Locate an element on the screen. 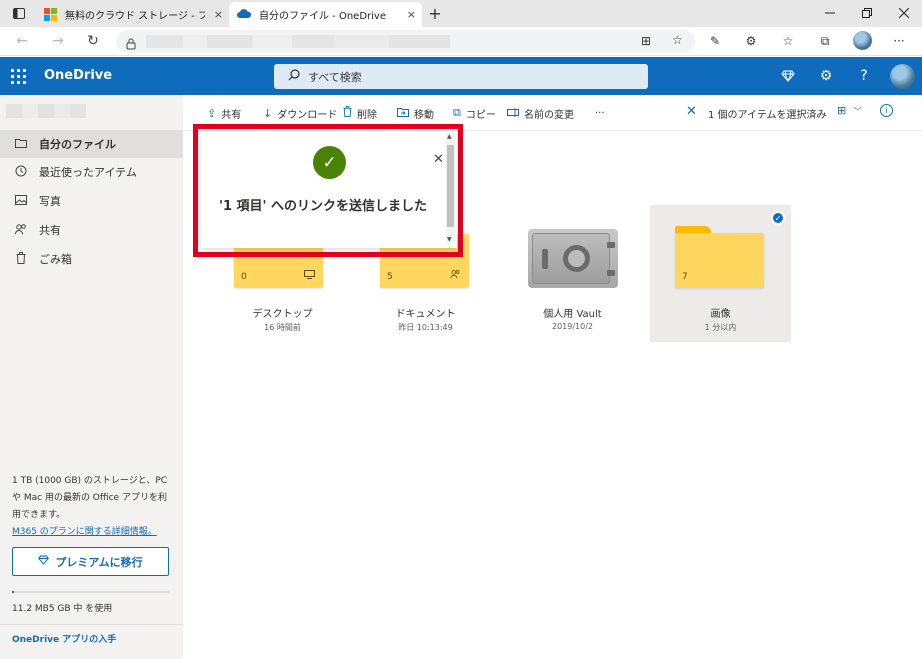  folder-tile-selected: 7 ✓ 画像 1 分以内 is located at coordinates (720, 273).